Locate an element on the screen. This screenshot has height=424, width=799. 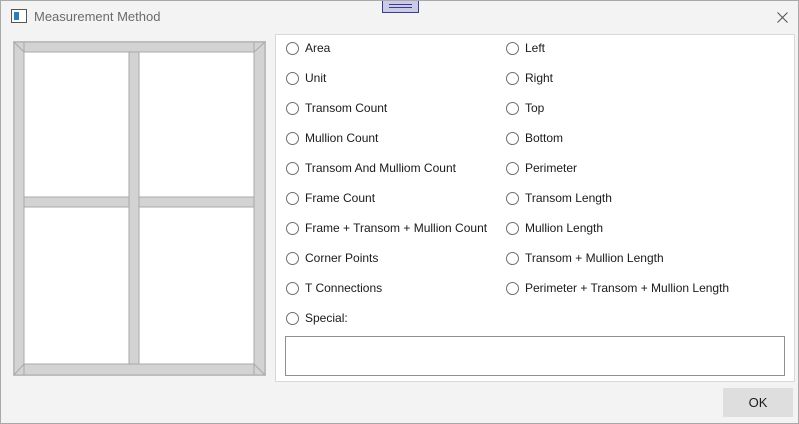
radio-left: Left is located at coordinates (525, 48).